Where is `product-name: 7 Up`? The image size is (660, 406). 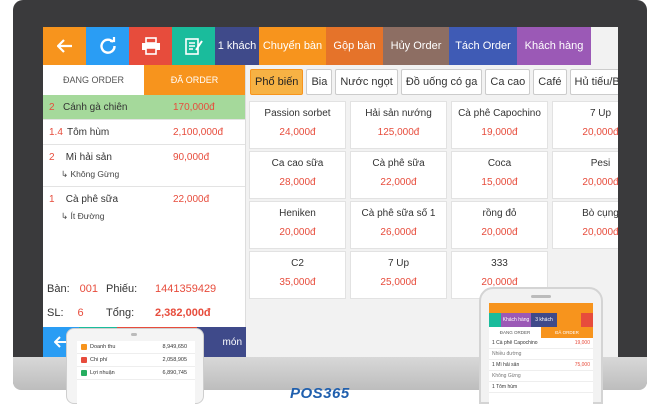 product-name: 7 Up is located at coordinates (398, 263).